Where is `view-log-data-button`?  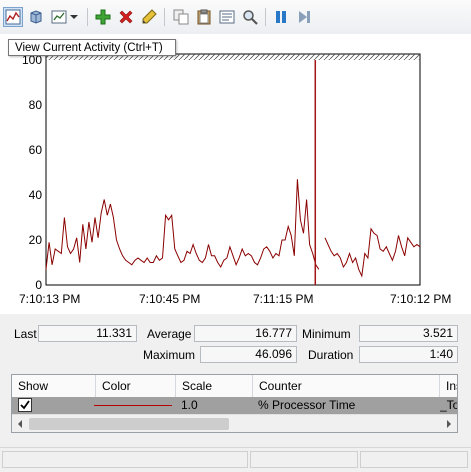
view-log-data-button is located at coordinates (36, 17).